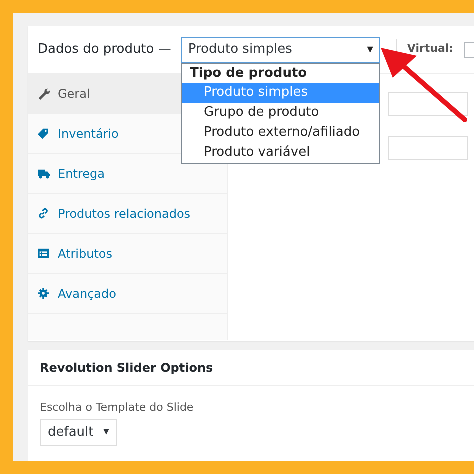 This screenshot has width=474, height=474. Describe the element at coordinates (44, 174) in the screenshot. I see `truck-icon` at that location.